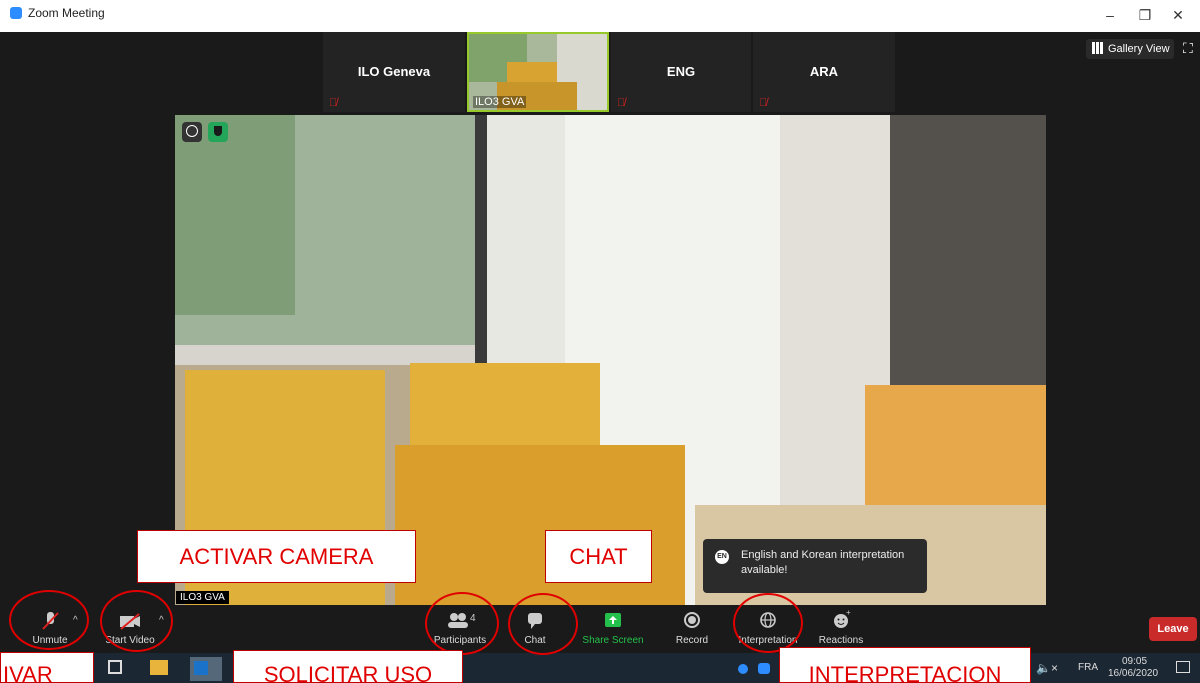 Image resolution: width=1200 pixels, height=683 pixels. I want to click on annotation-circle-participants, so click(462, 623).